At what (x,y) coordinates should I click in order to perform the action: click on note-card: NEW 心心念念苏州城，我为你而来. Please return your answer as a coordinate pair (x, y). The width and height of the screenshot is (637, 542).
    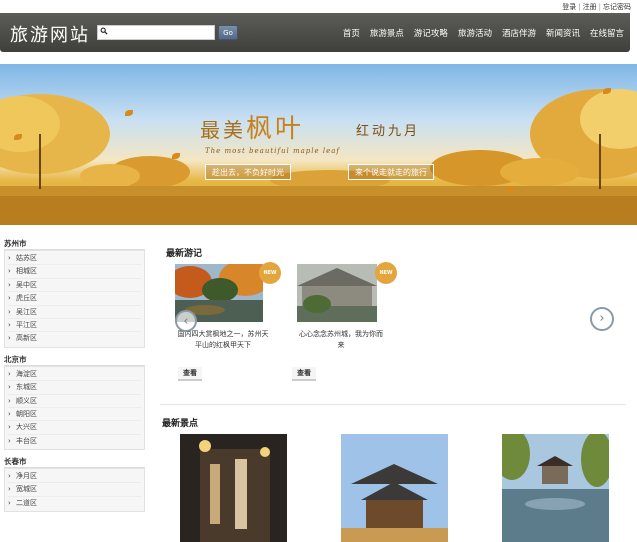
    Looking at the image, I should click on (347, 306).